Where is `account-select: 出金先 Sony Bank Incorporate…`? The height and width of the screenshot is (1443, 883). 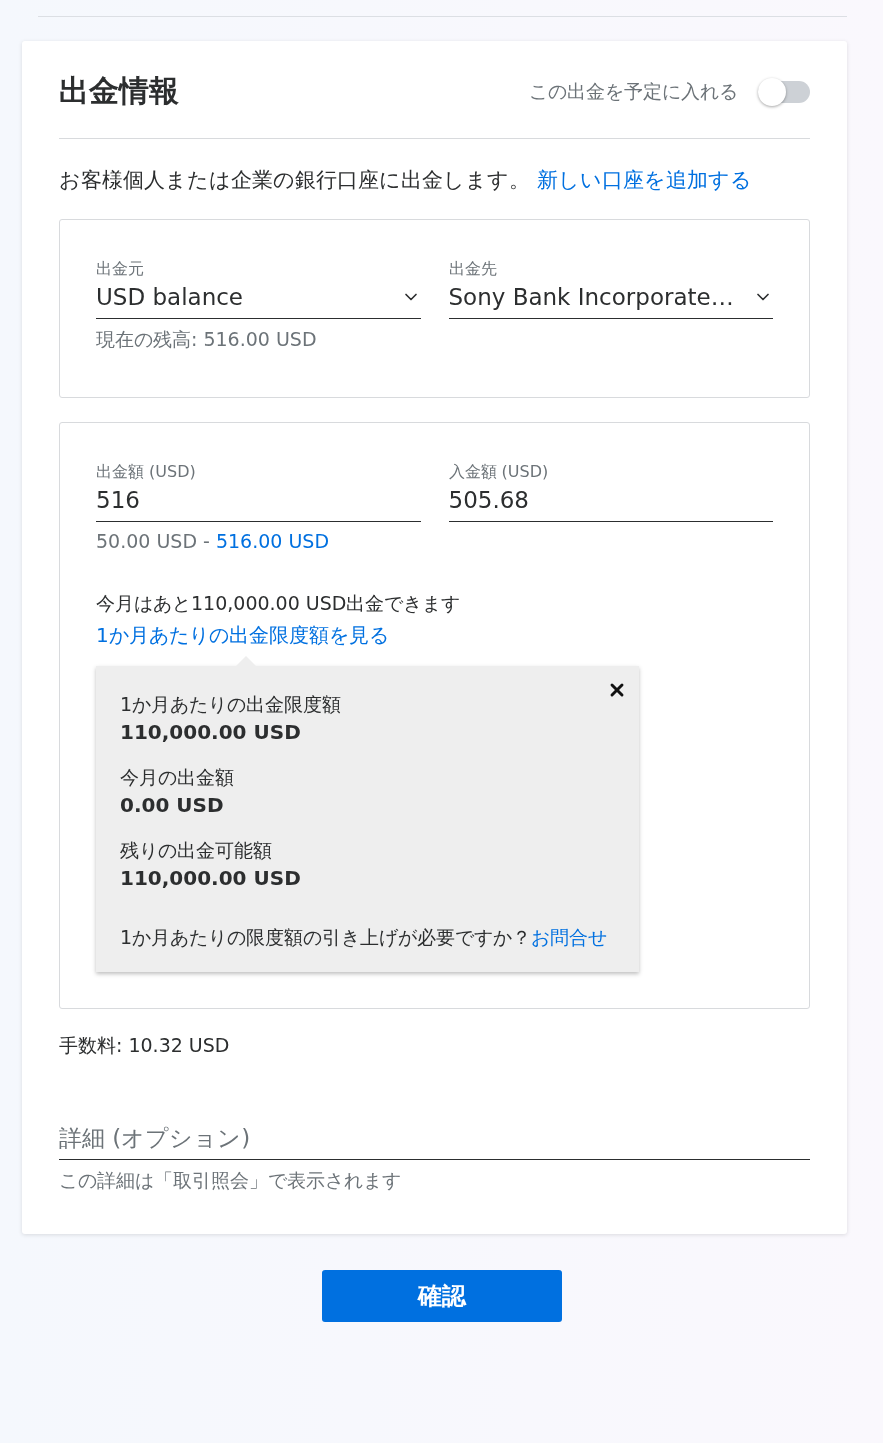 account-select: 出金先 Sony Bank Incorporate… is located at coordinates (610, 288).